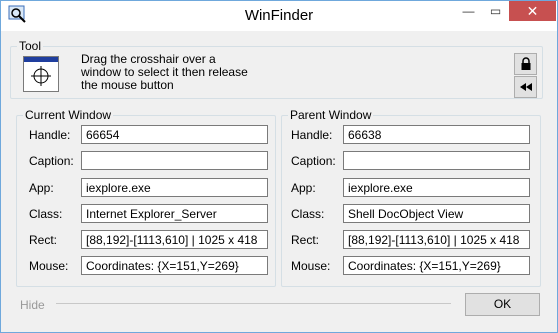 This screenshot has height=333, width=558. I want to click on current-caption-field, so click(174, 160).